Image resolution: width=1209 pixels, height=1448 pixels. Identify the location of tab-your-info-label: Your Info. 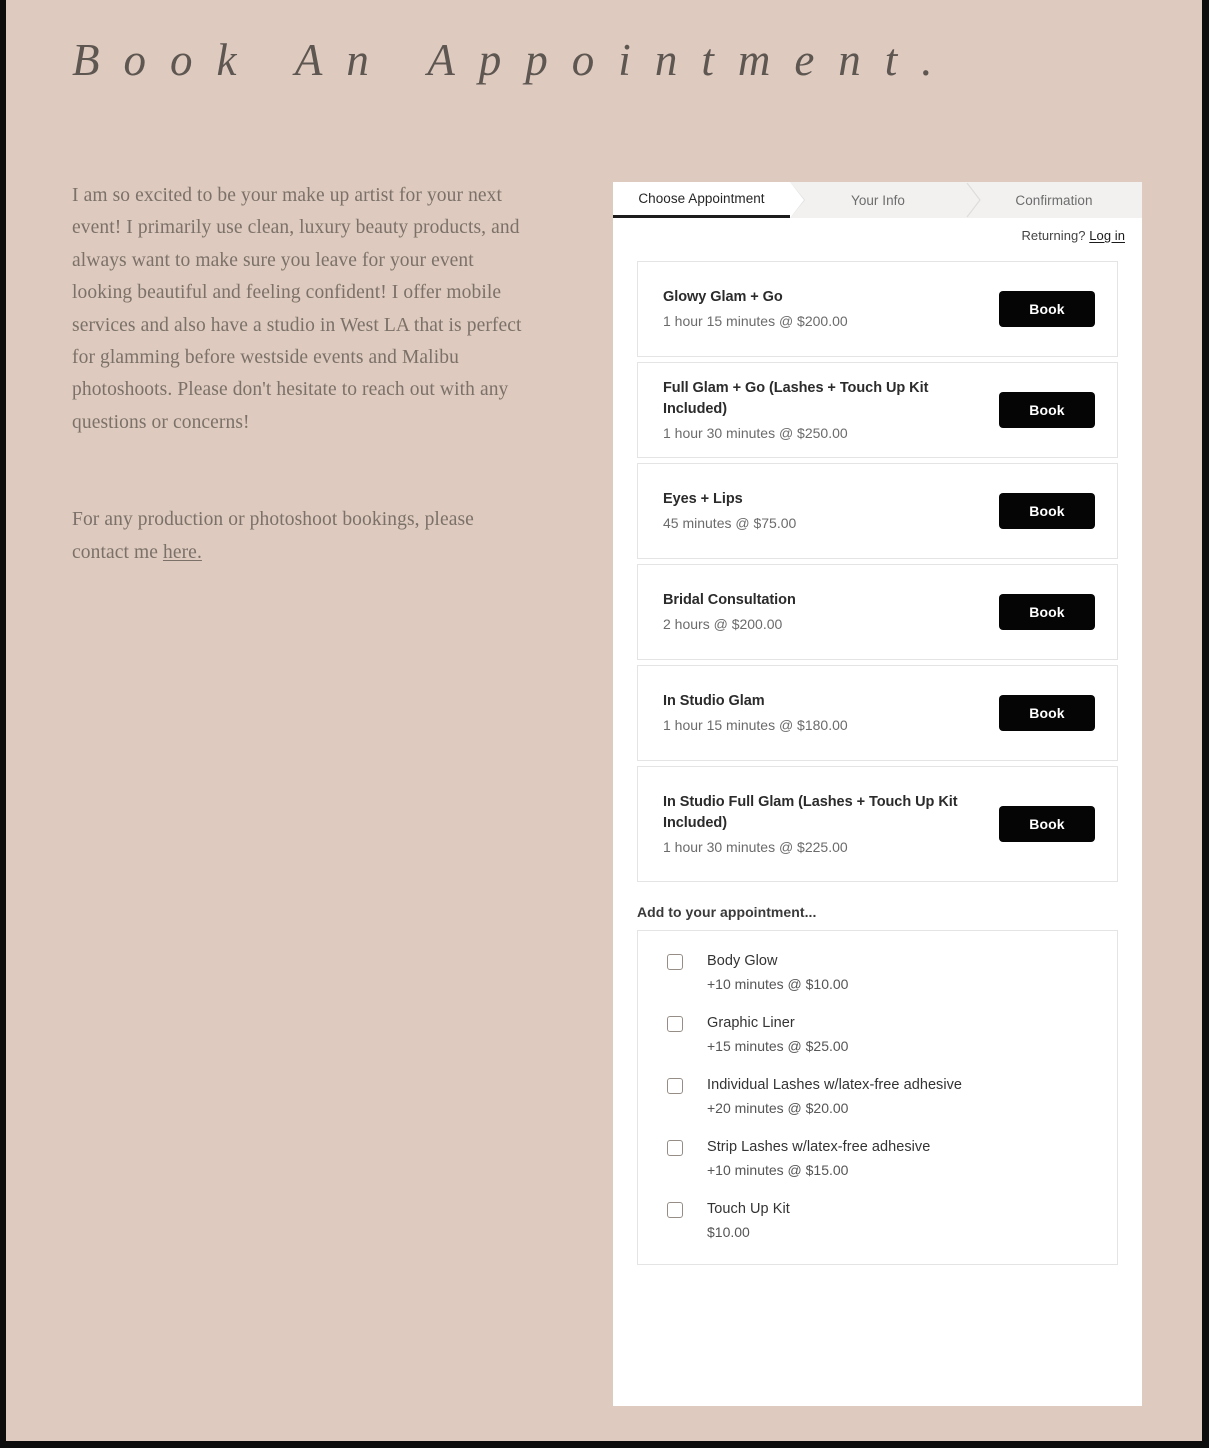
(878, 200).